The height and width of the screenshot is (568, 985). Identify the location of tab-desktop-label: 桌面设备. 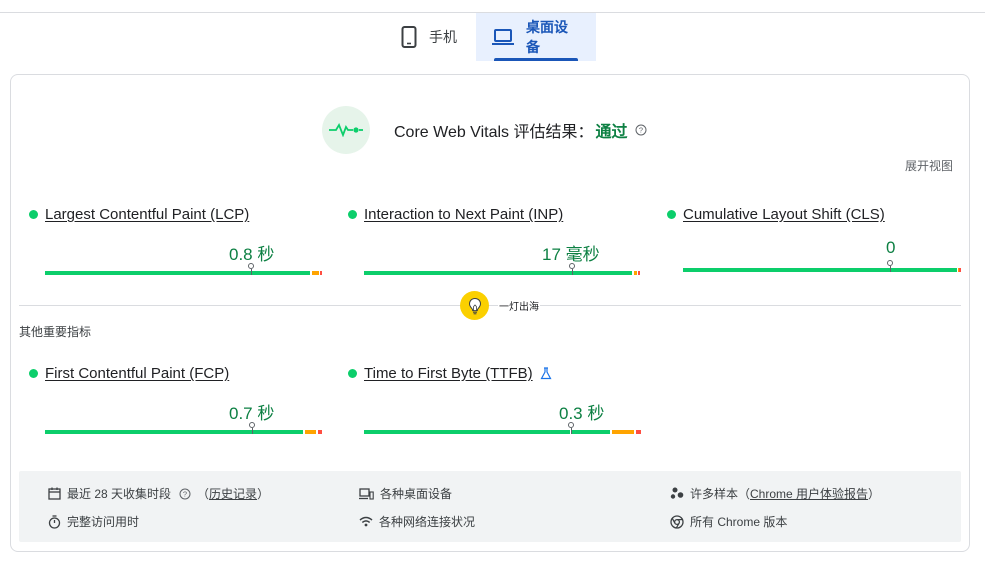
(547, 37).